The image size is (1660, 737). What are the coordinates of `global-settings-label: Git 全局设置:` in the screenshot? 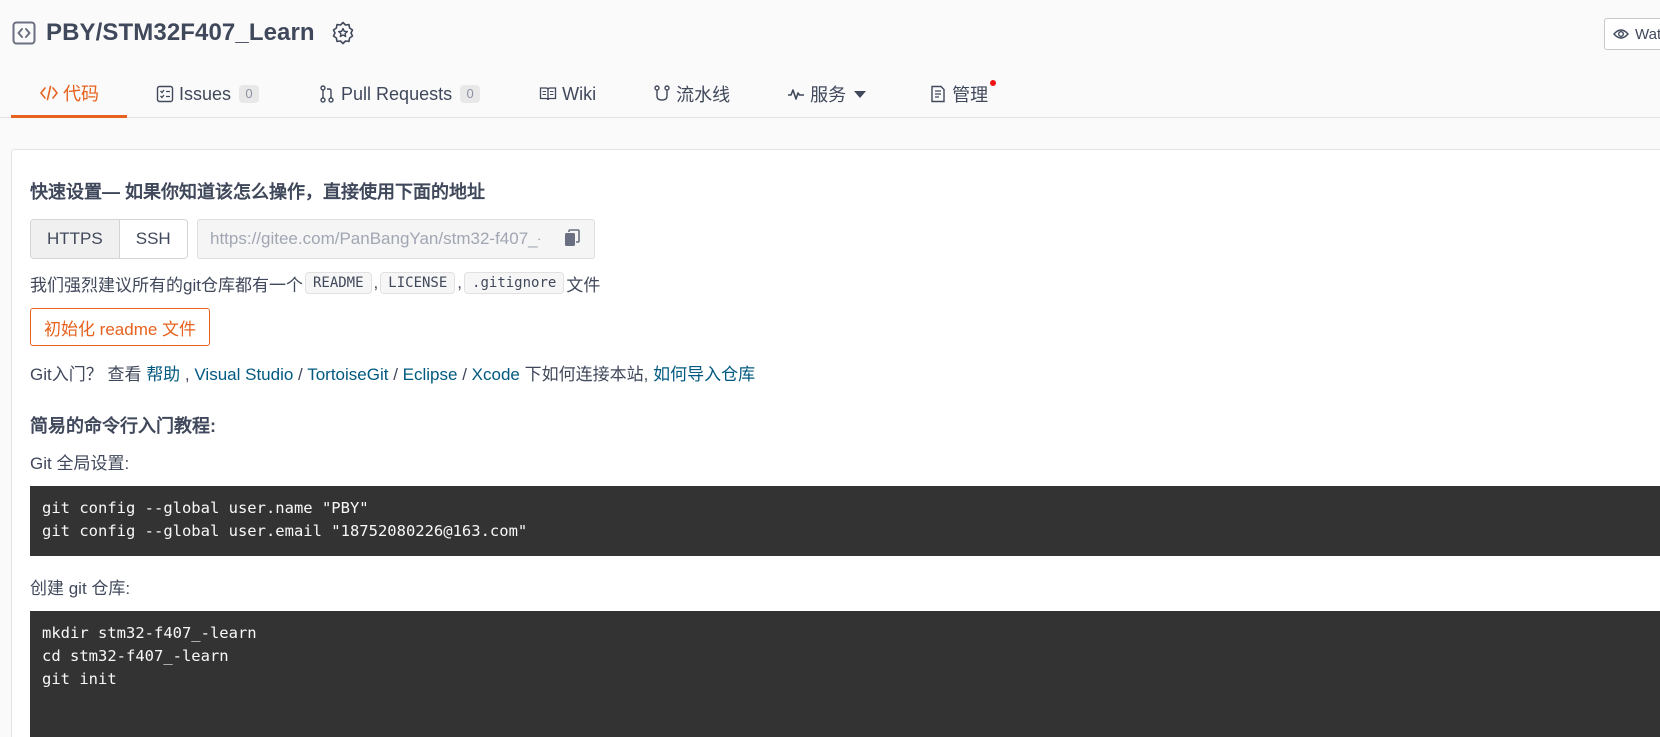 It's located at (80, 463).